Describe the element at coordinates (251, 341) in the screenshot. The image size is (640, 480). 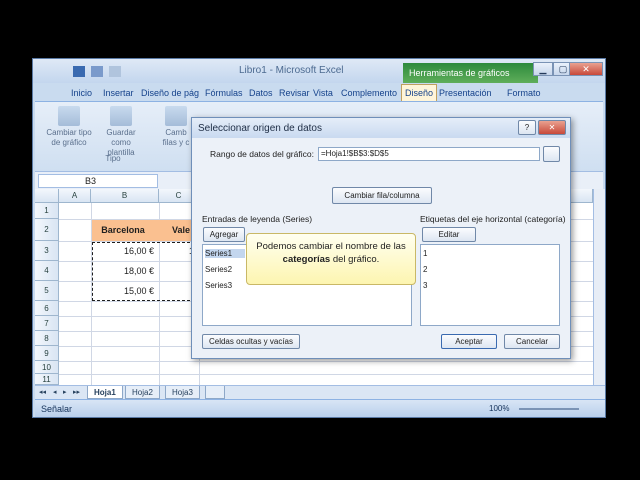
I see `hidden-empty-cells-button: Celdas ocultas y vacías` at that location.